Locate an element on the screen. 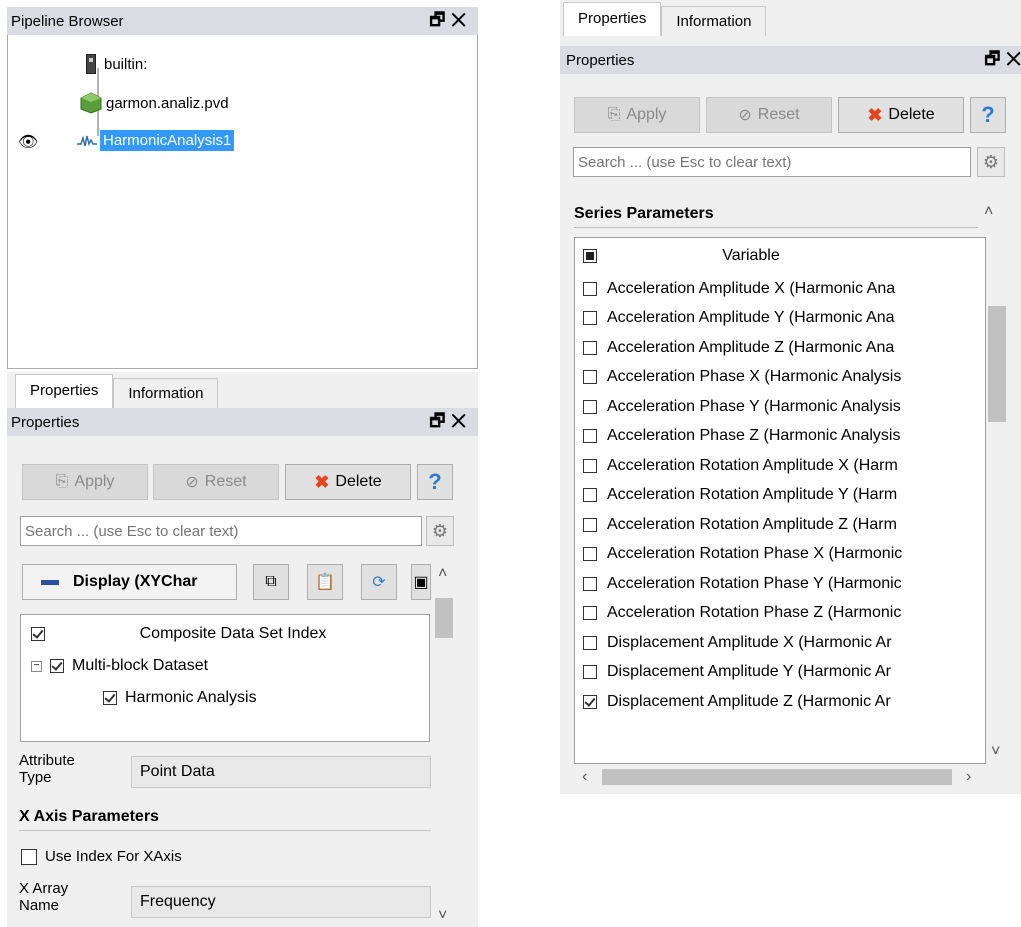 The image size is (1021, 927). tree-child-checkbox is located at coordinates (110, 698).